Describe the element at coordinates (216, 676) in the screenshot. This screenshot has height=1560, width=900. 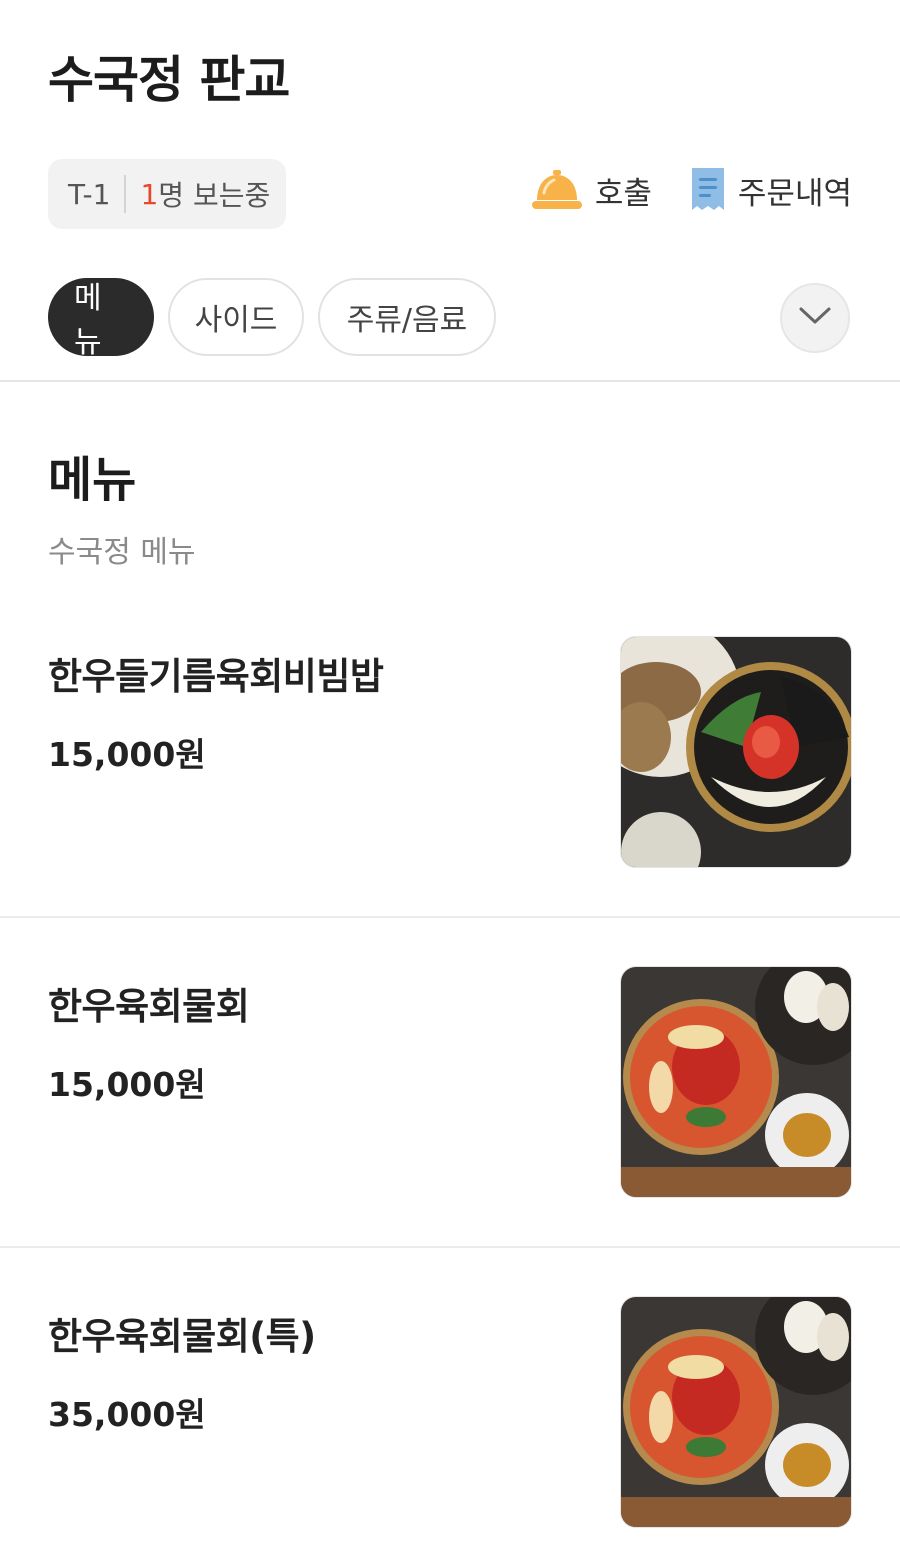
I see `menu-item-name: 한우들기름육회비빔밥` at that location.